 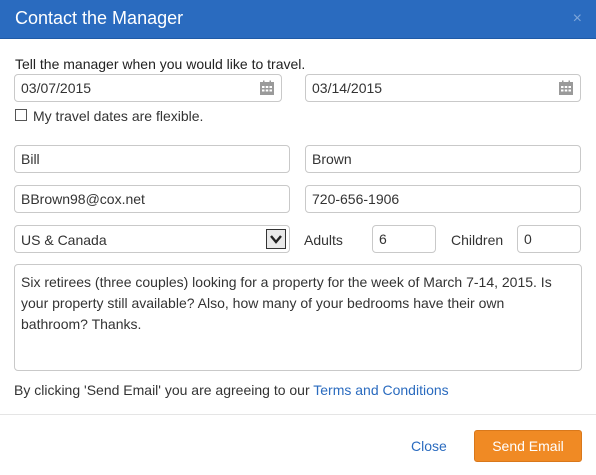 I want to click on arrival-date-input, so click(x=148, y=88).